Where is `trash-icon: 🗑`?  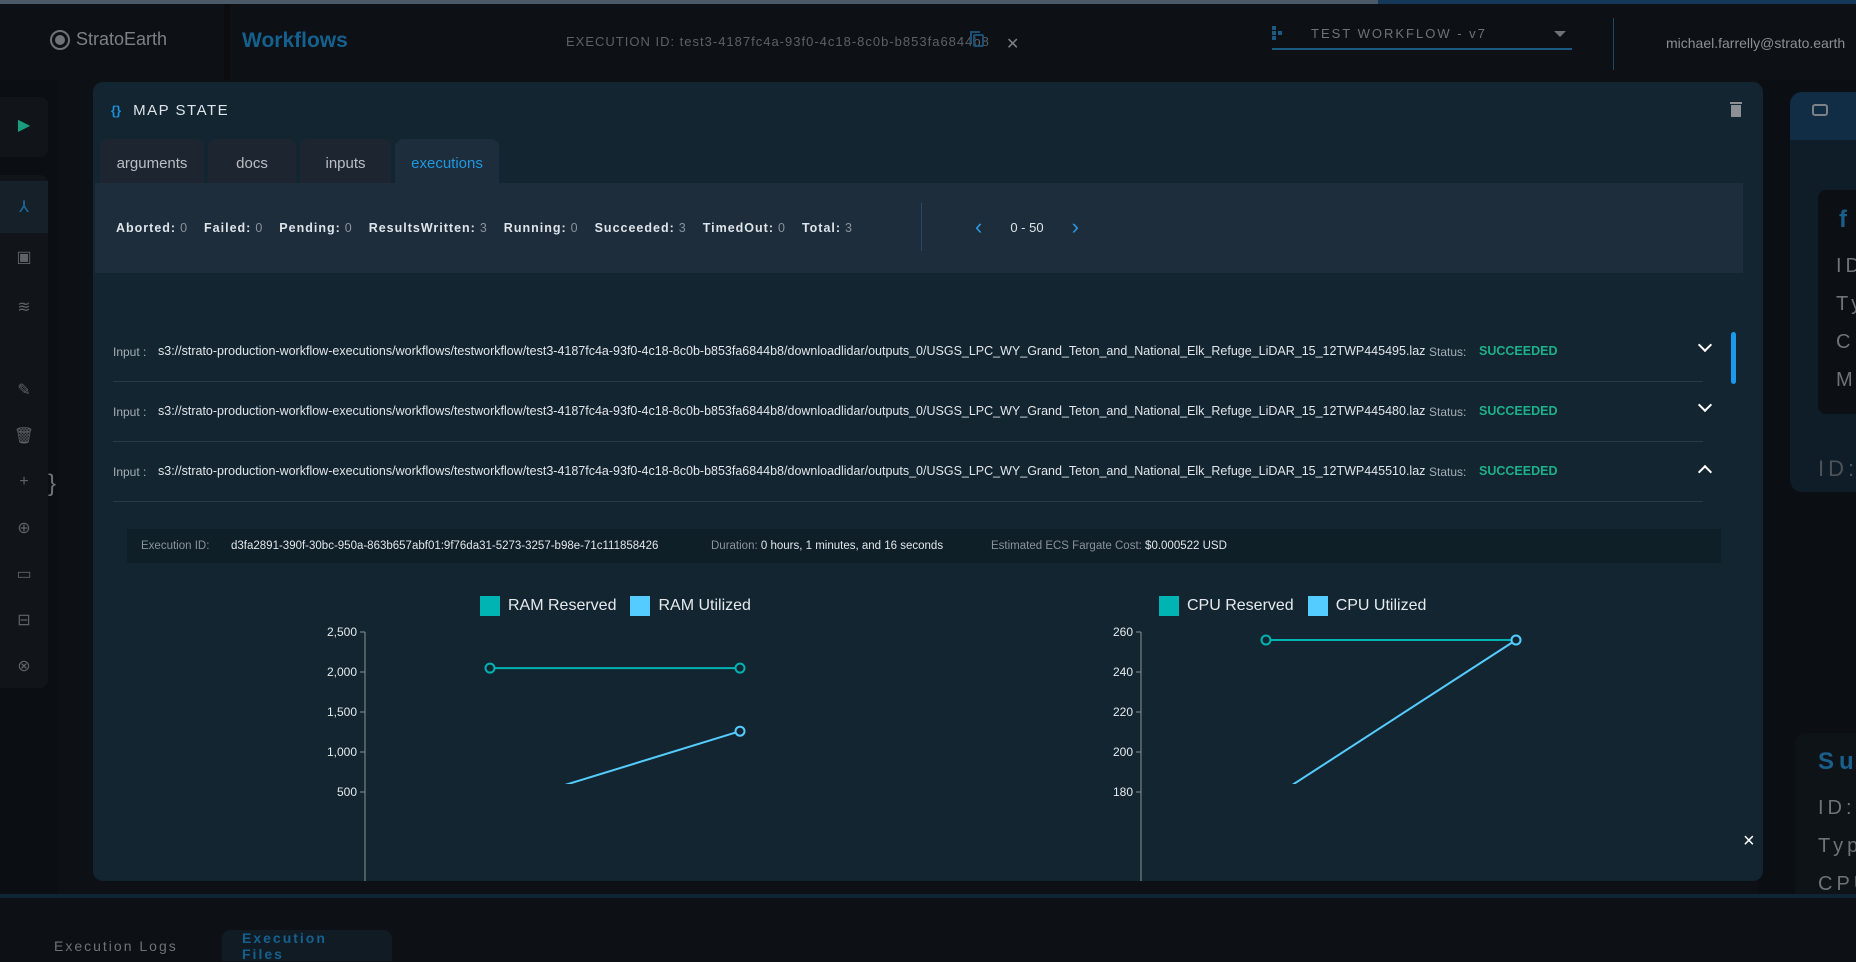 trash-icon: 🗑 is located at coordinates (24, 436).